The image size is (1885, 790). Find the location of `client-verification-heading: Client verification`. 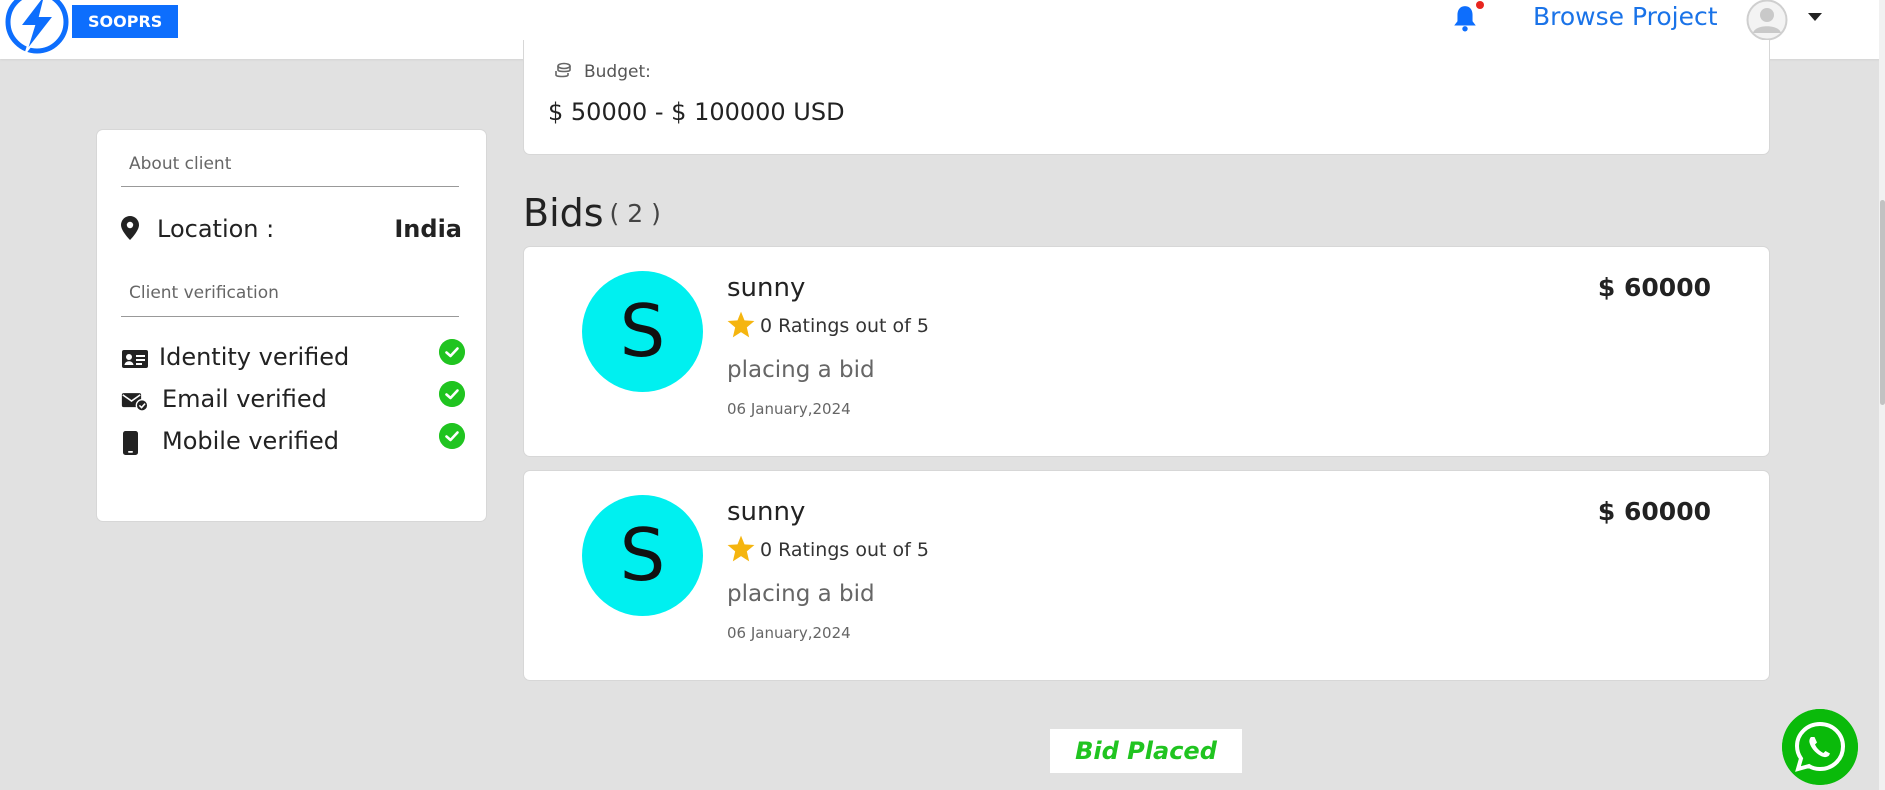

client-verification-heading: Client verification is located at coordinates (204, 293).